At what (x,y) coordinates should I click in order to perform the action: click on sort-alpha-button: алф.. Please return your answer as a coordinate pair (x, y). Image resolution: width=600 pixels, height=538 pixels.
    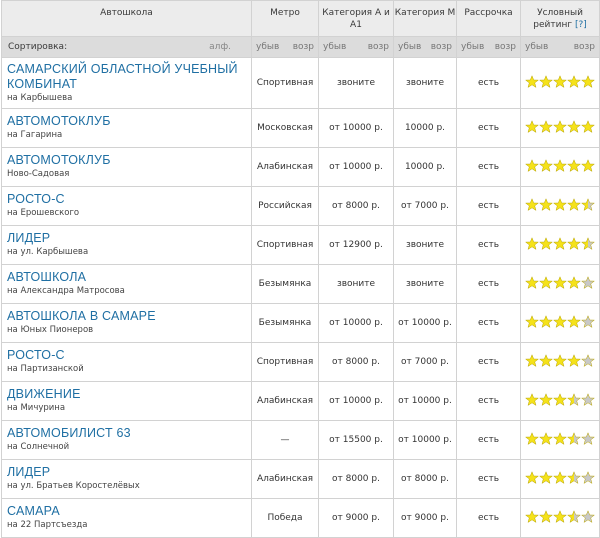
    Looking at the image, I should click on (220, 47).